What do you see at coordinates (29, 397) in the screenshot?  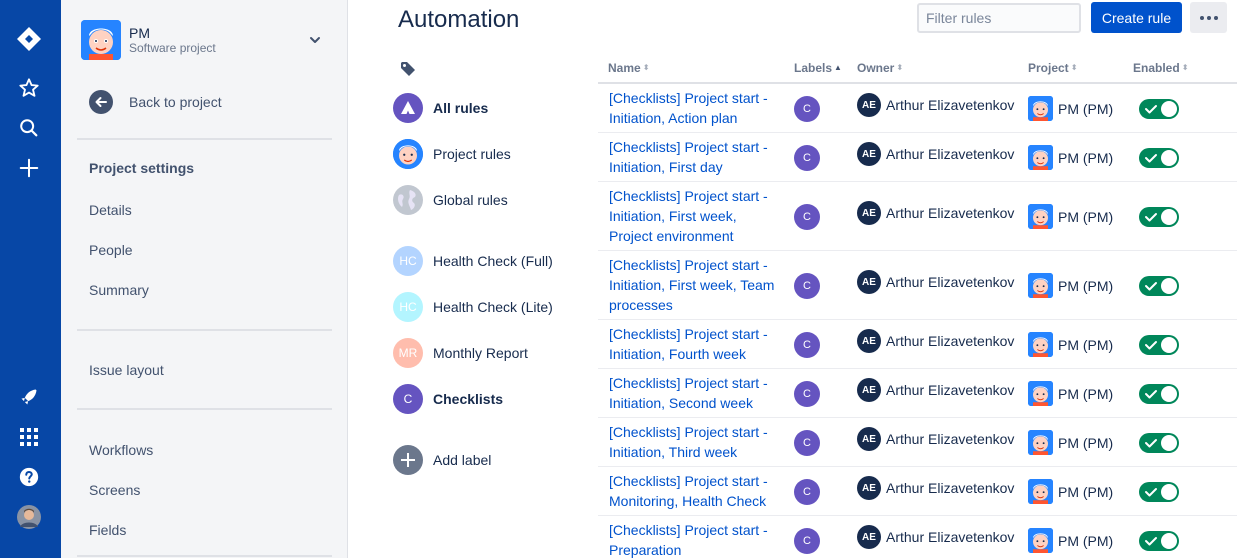 I see `rocket-icon` at bounding box center [29, 397].